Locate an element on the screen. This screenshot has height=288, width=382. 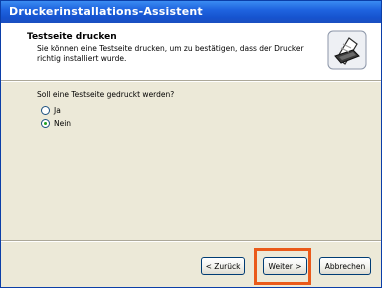
print-test-question: Soll eine Testseite gedruckt werden? is located at coordinates (106, 94).